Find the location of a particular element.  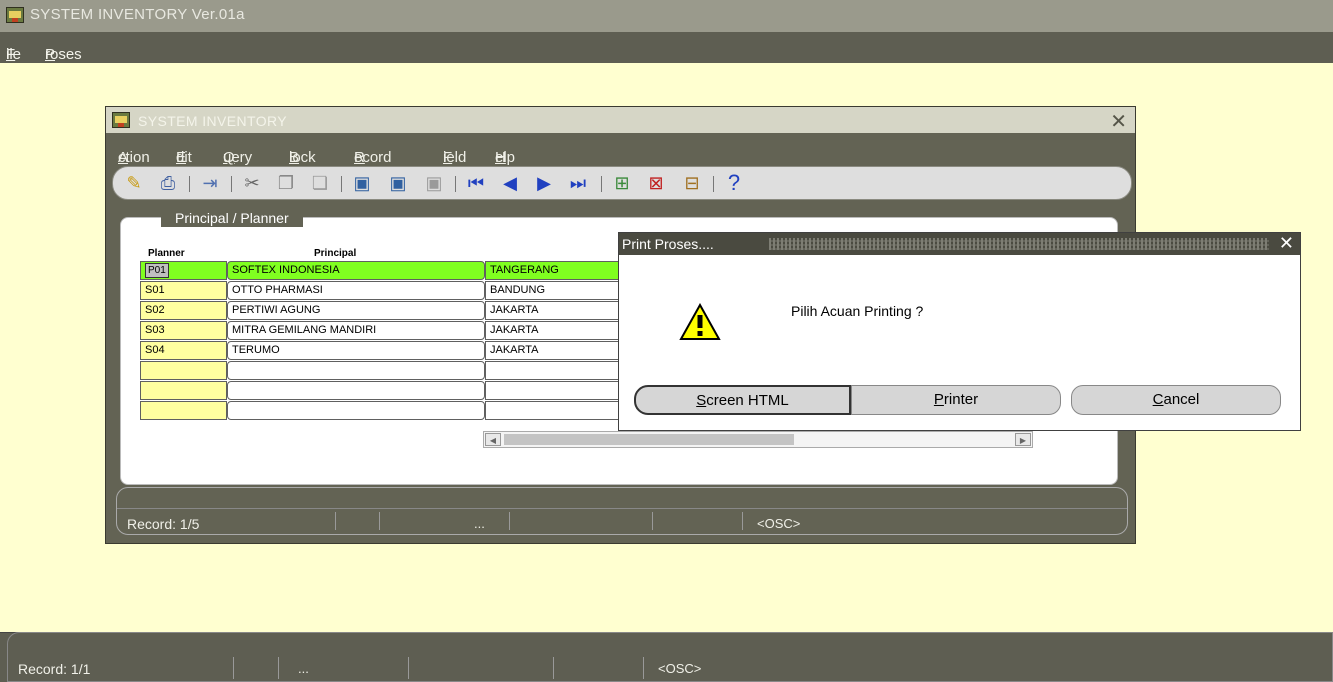

lock-record-icon: ⊟ is located at coordinates (692, 183).